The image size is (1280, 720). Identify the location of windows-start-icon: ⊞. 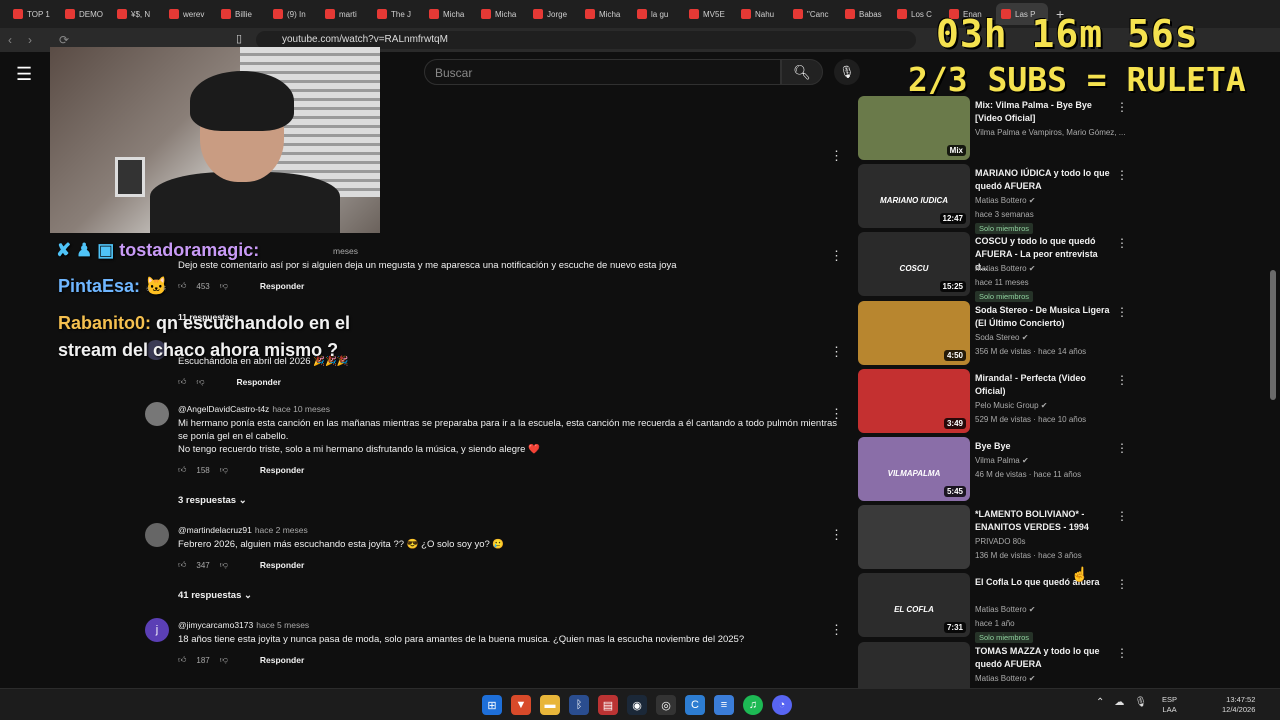
(492, 705).